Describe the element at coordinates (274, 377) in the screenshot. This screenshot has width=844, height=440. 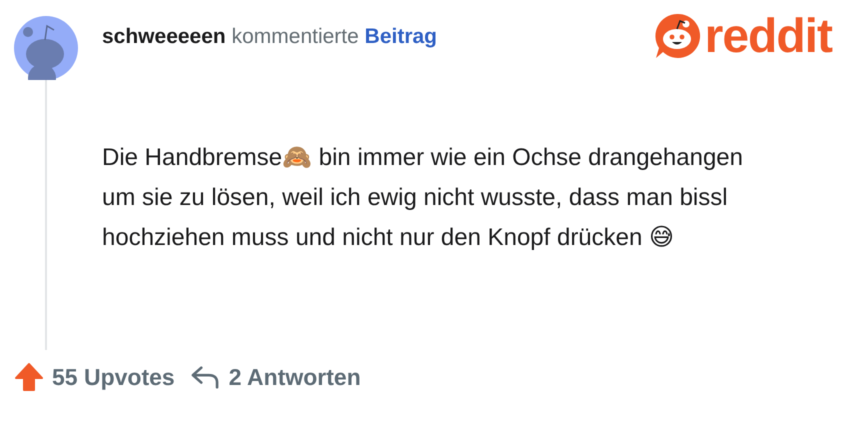
I see `reply-button: 2 Antworten` at that location.